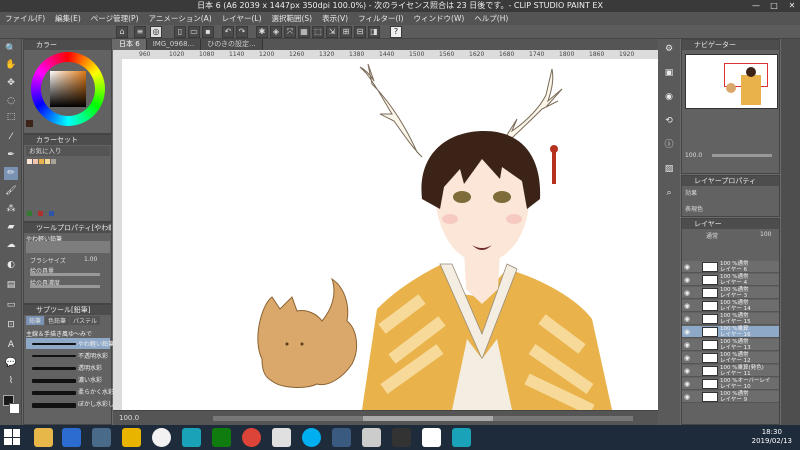  I want to click on frame-tool-icon: ⊡, so click(11, 325).